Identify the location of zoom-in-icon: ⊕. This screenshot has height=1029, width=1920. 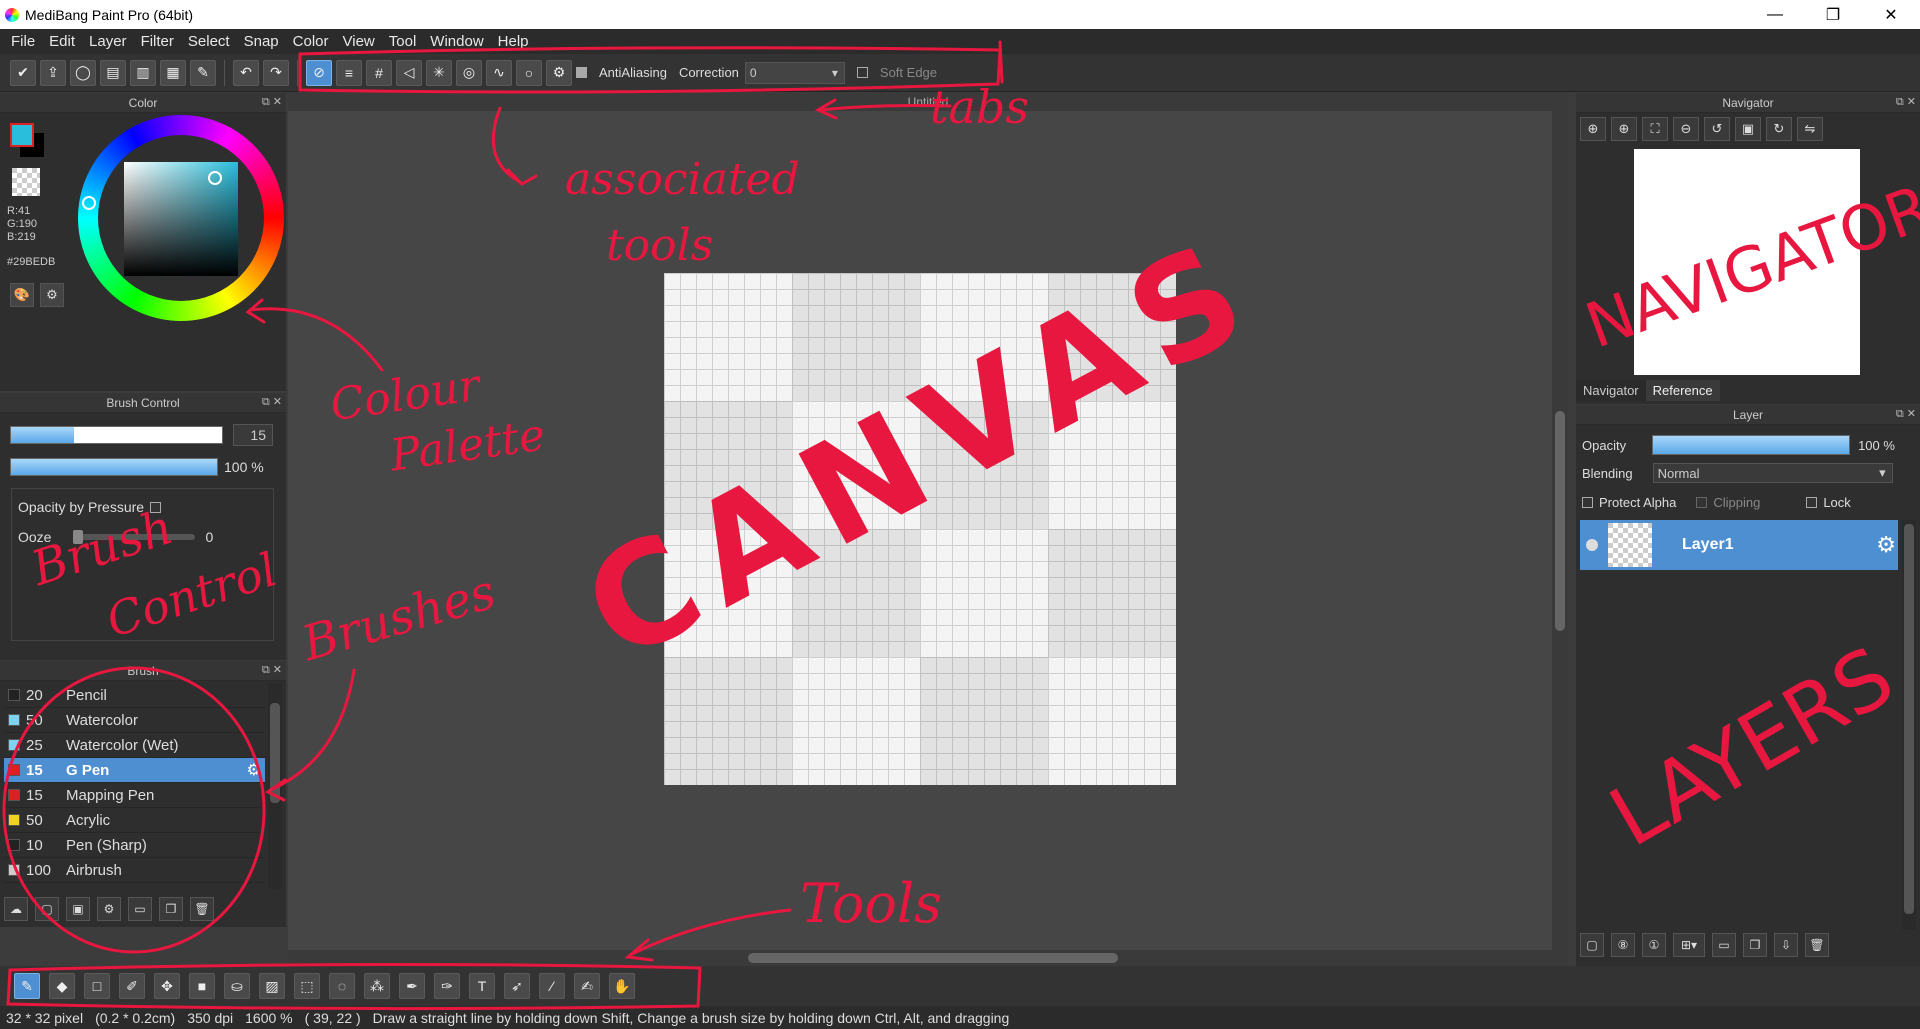
(1624, 129).